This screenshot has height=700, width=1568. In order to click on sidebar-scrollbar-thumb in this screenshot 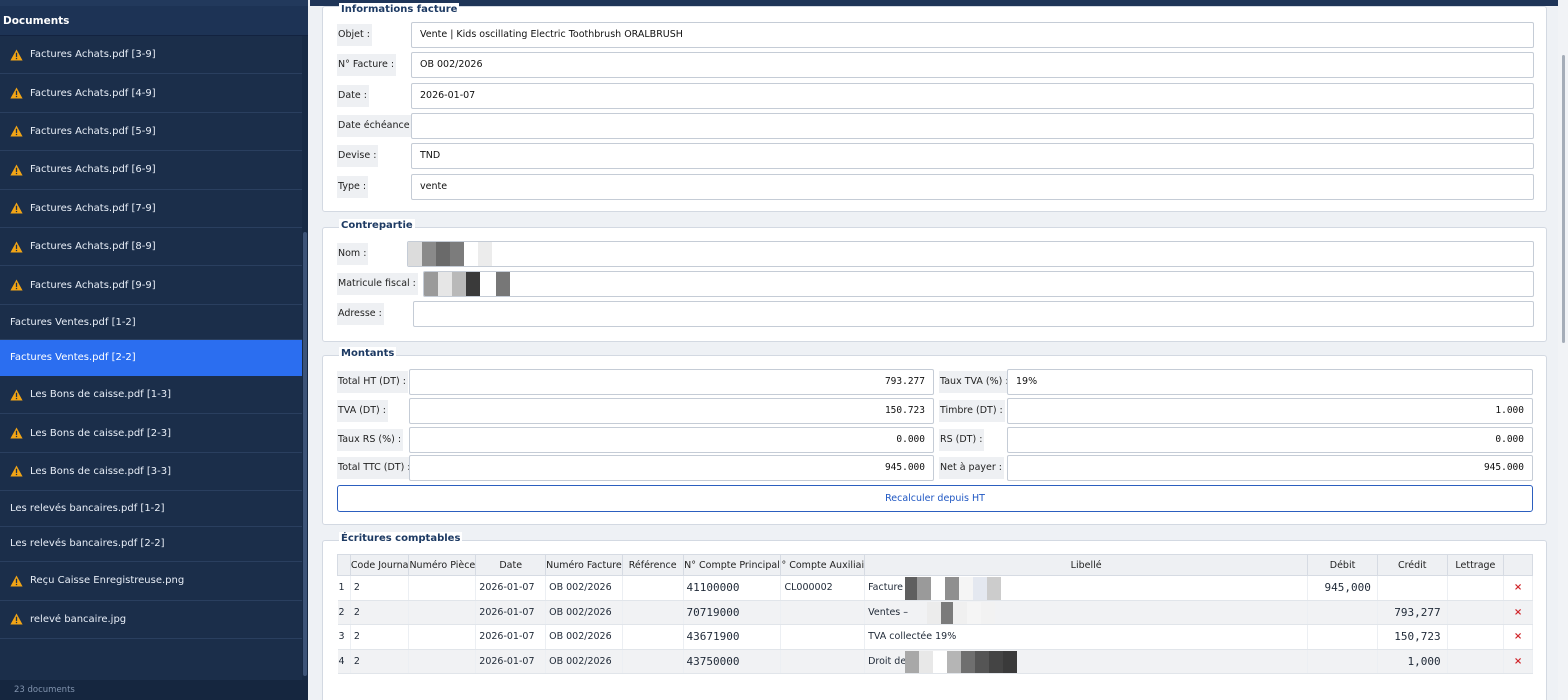, I will do `click(305, 454)`.